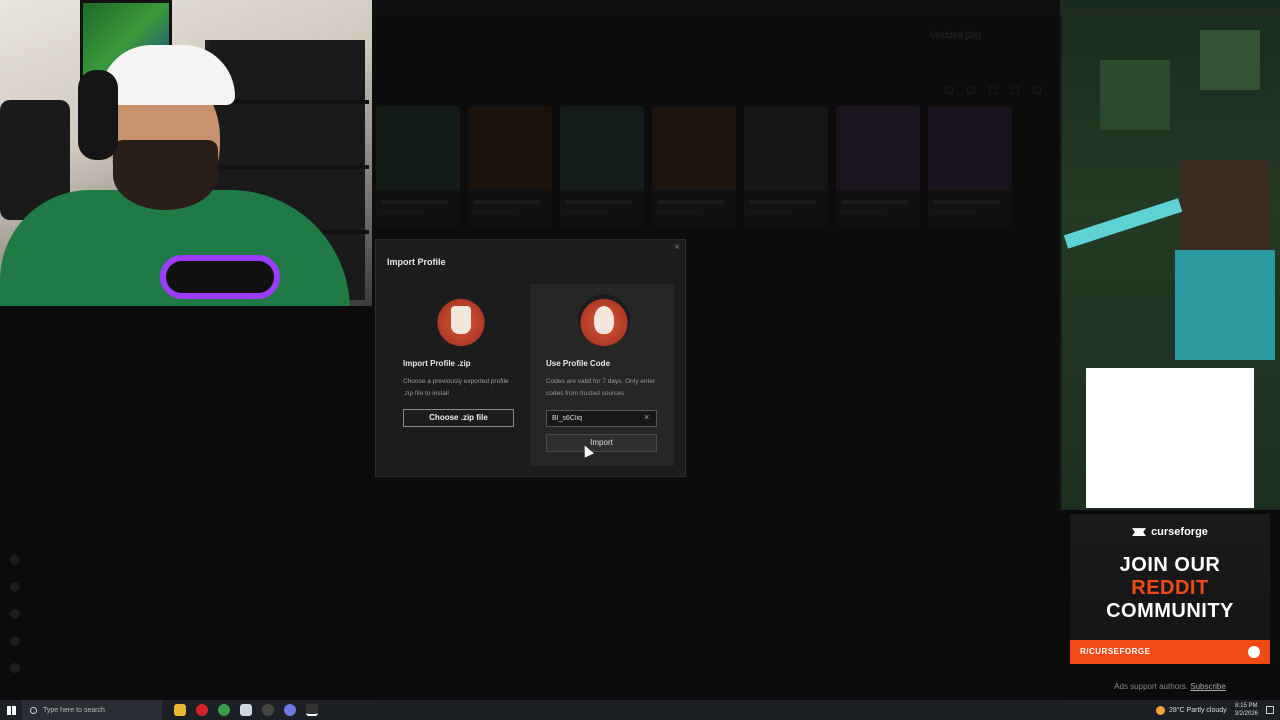 The height and width of the screenshot is (720, 1280). What do you see at coordinates (1170, 438) in the screenshot?
I see `ad-placeholder` at bounding box center [1170, 438].